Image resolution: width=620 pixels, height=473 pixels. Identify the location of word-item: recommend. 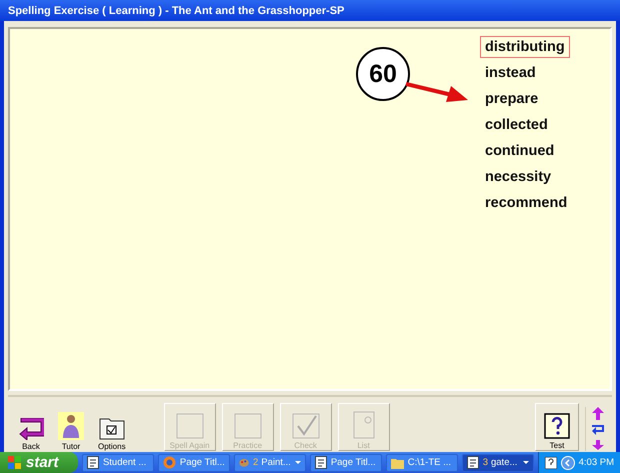
(526, 203).